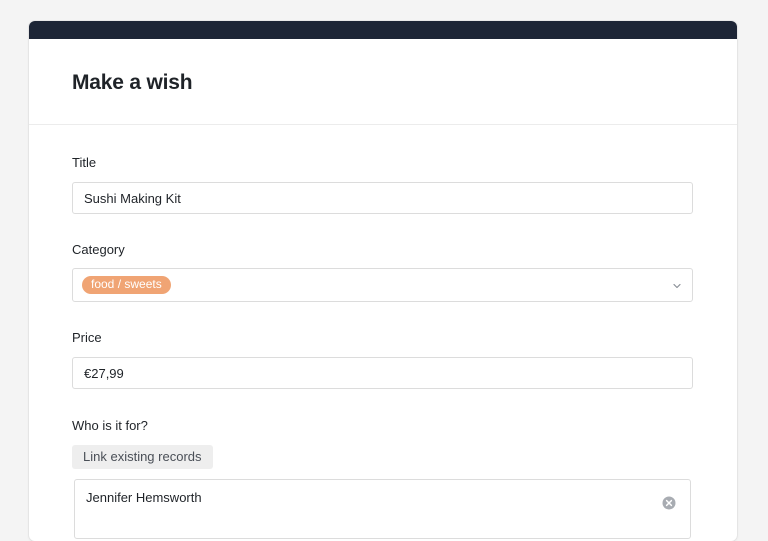  Describe the element at coordinates (382, 509) in the screenshot. I see `linked-record-card: Jennifer Hemsworth` at that location.